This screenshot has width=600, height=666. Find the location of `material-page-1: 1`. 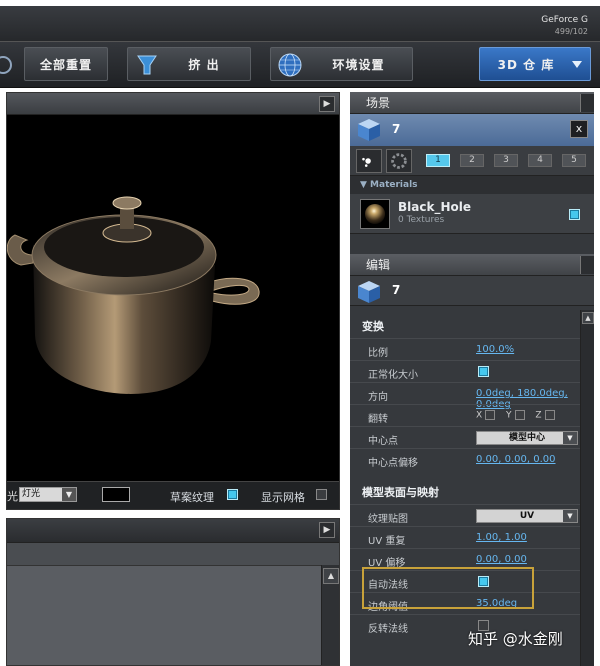

material-page-1: 1 is located at coordinates (438, 160).